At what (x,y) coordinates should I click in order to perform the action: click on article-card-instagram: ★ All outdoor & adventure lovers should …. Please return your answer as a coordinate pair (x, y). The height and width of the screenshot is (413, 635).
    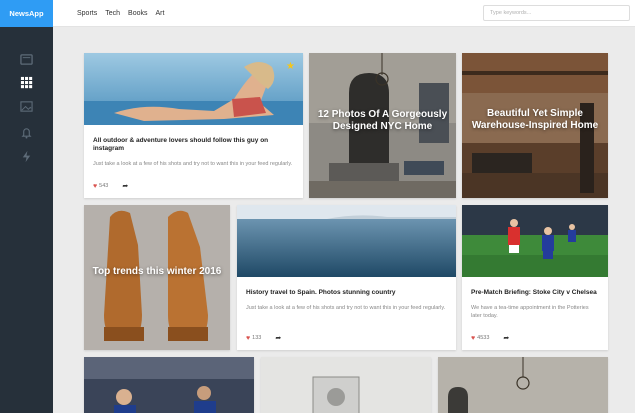
    Looking at the image, I should click on (193, 125).